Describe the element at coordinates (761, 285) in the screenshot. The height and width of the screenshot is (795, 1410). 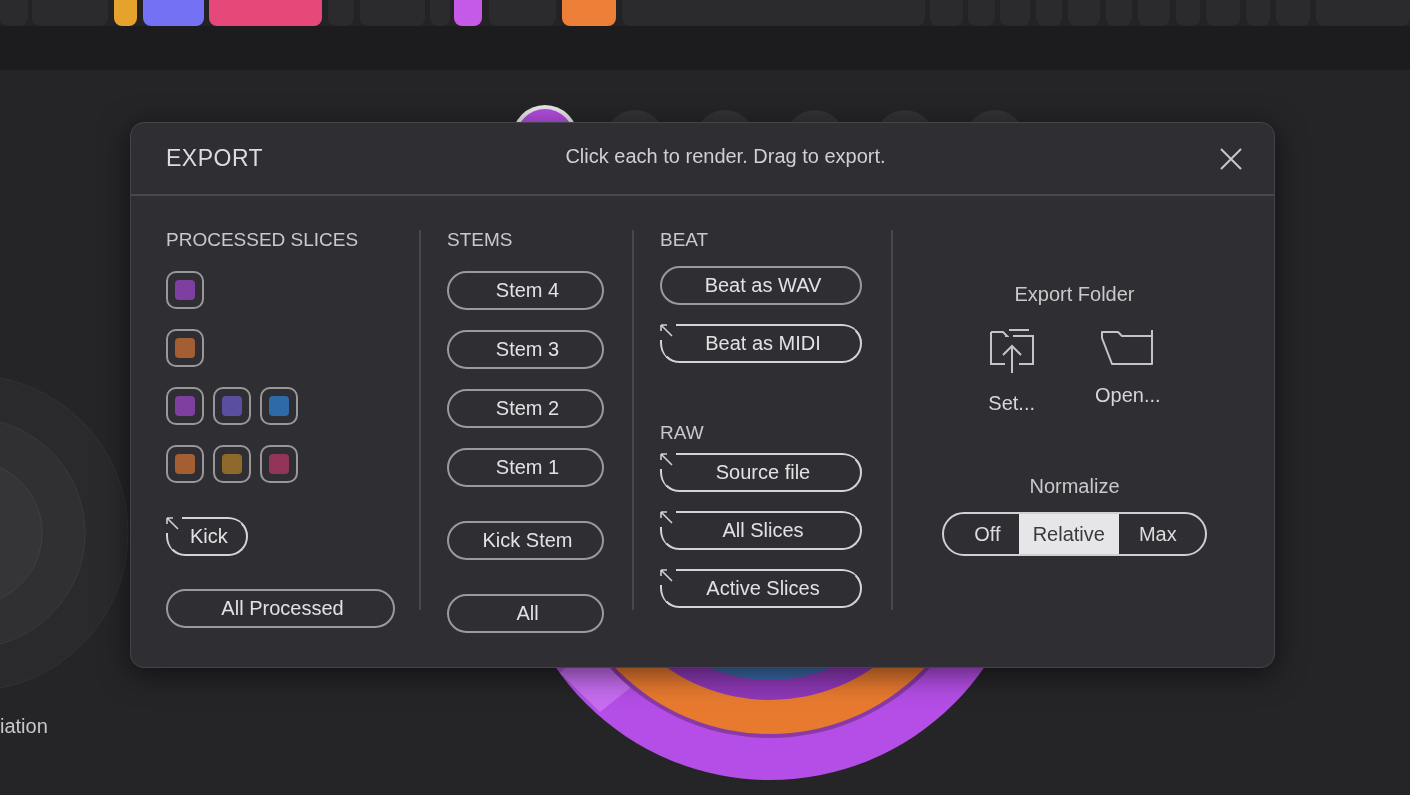
I see `export-button: Beat as WAV` at that location.